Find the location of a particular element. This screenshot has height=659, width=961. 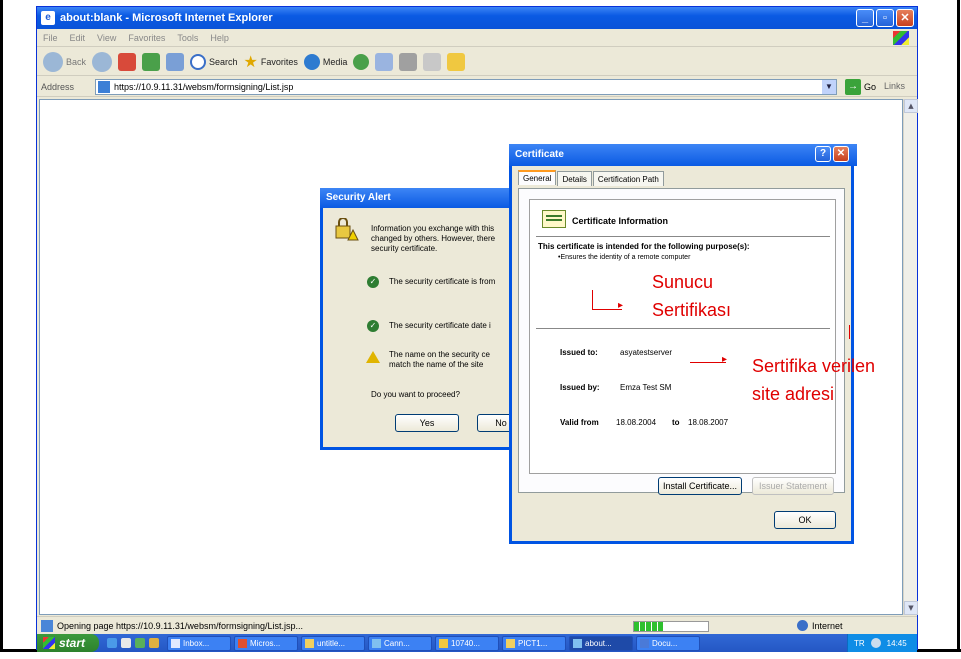

minimize-button: _ is located at coordinates (865, 18).